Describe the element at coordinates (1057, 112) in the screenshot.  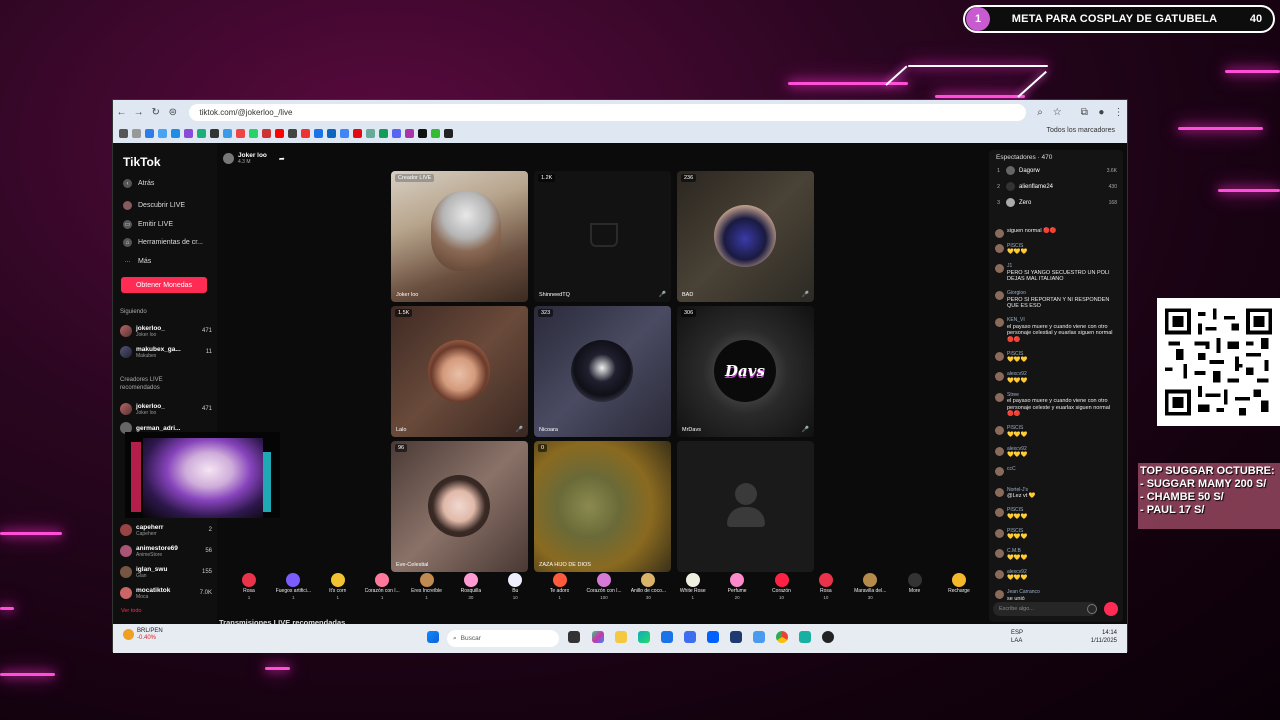
I see `bookmark-star-icon: ☆` at that location.